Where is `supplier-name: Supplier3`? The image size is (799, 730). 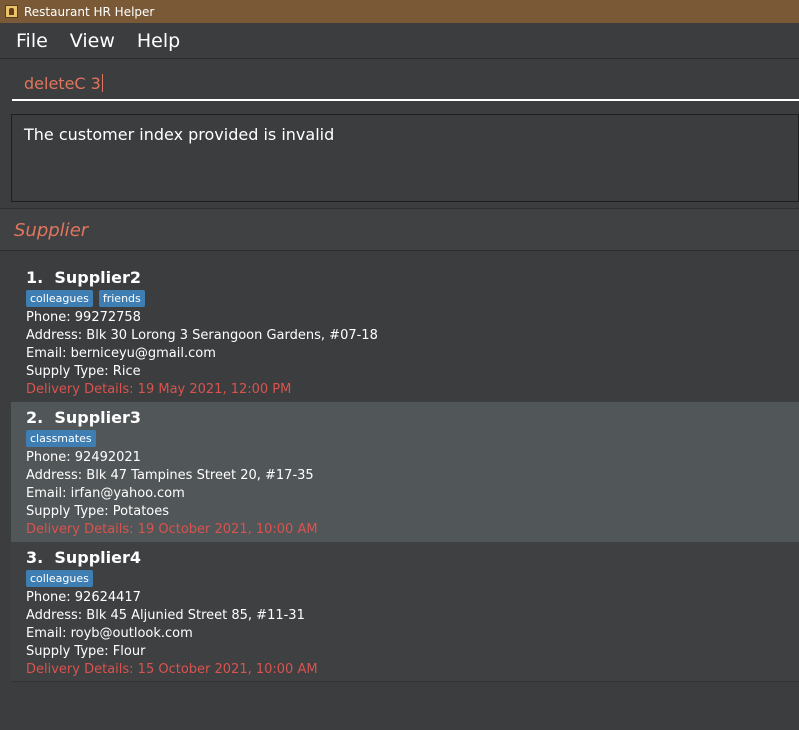 supplier-name: Supplier3 is located at coordinates (98, 417).